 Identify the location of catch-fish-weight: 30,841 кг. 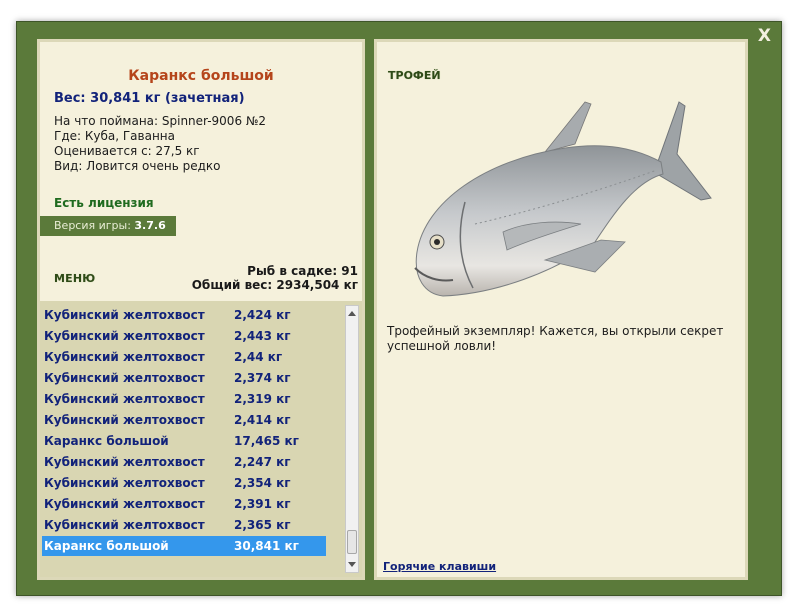
(266, 546).